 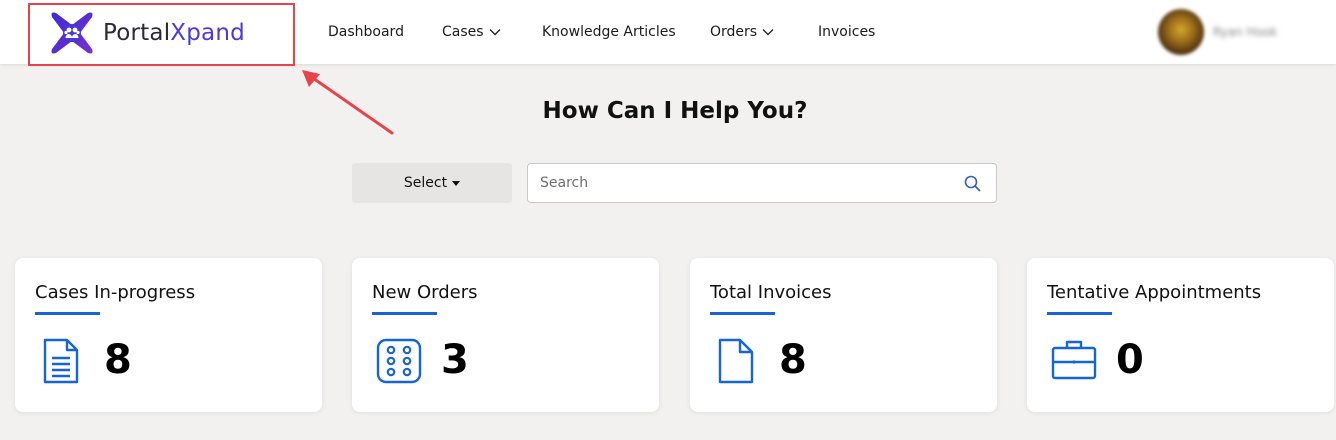 I want to click on card-title: Tentative Appointments, so click(x=1154, y=292).